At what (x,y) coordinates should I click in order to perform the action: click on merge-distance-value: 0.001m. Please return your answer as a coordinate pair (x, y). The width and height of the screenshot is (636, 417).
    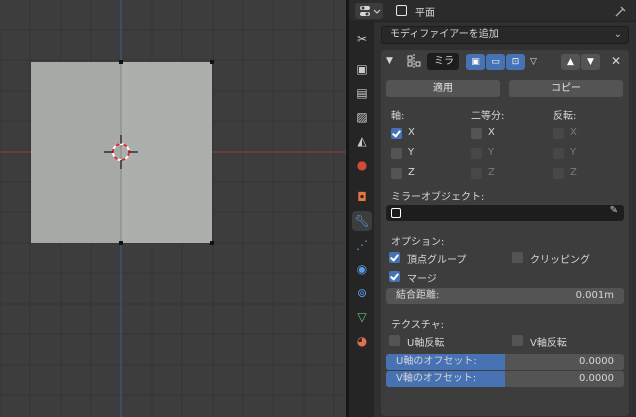
    Looking at the image, I should click on (594, 295).